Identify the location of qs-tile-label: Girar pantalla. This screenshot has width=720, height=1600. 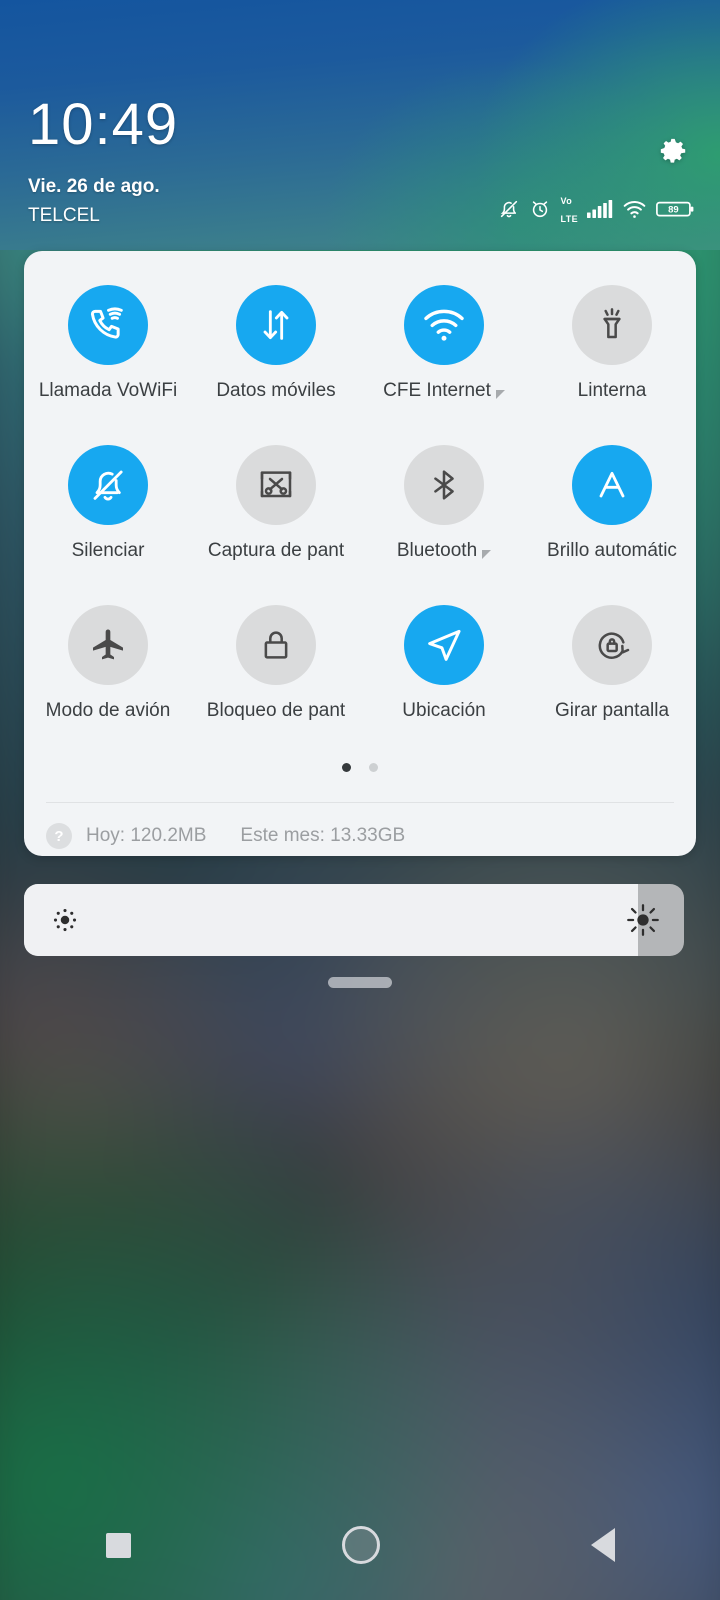
(612, 710).